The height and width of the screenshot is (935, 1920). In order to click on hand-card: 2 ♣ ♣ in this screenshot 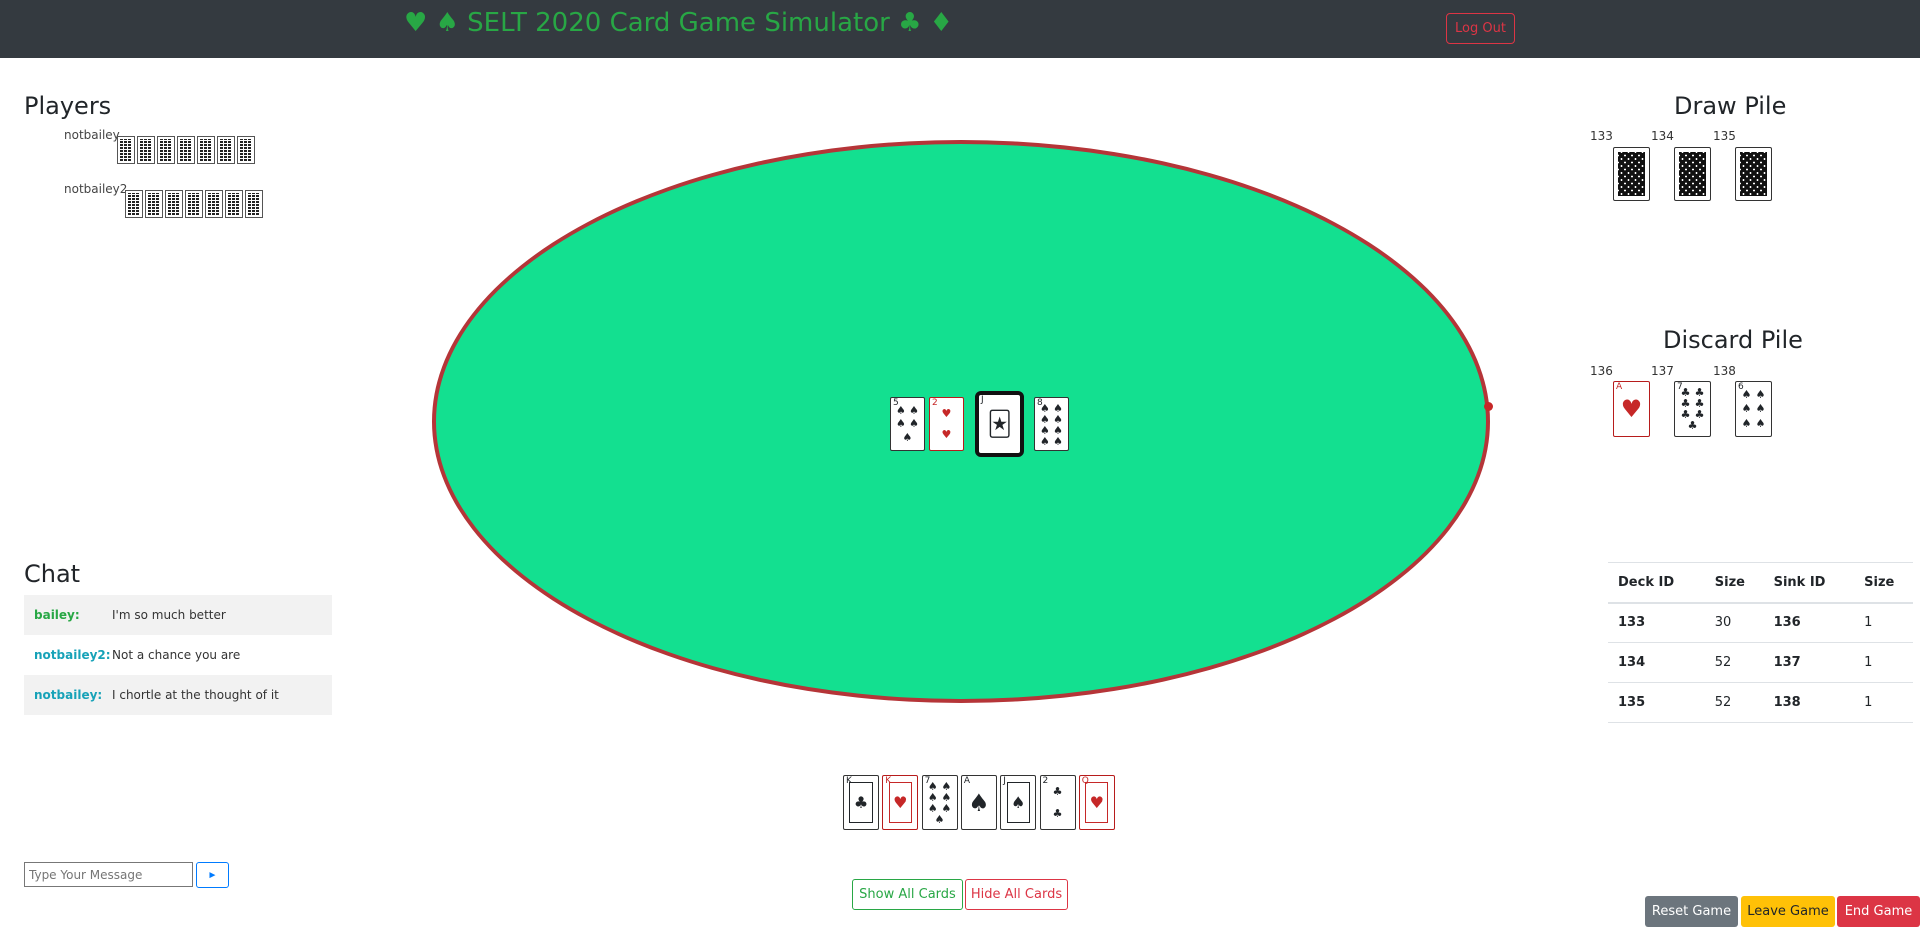, I will do `click(1057, 802)`.